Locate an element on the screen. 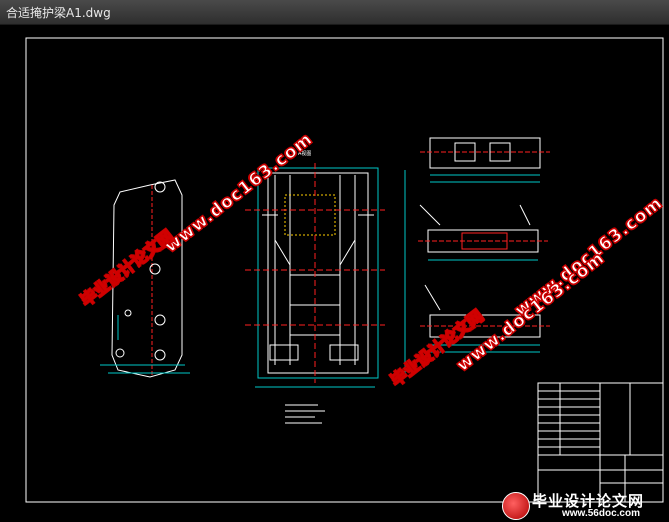  window-titlebar: 合适掩护梁A1.dwg is located at coordinates (334, 12).